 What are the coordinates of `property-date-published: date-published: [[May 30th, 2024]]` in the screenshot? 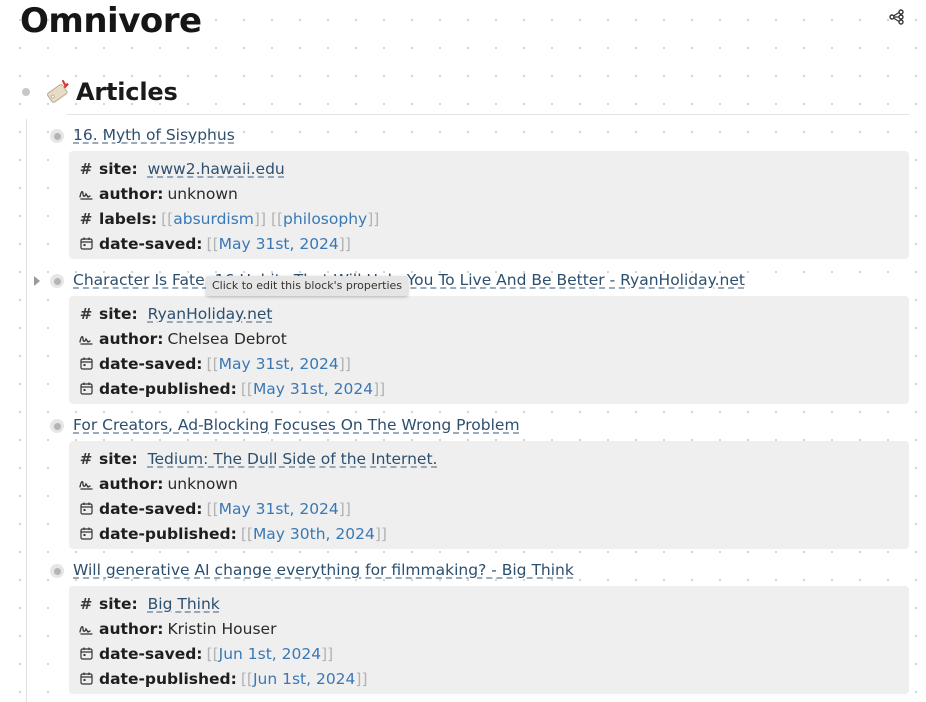 It's located at (494, 533).